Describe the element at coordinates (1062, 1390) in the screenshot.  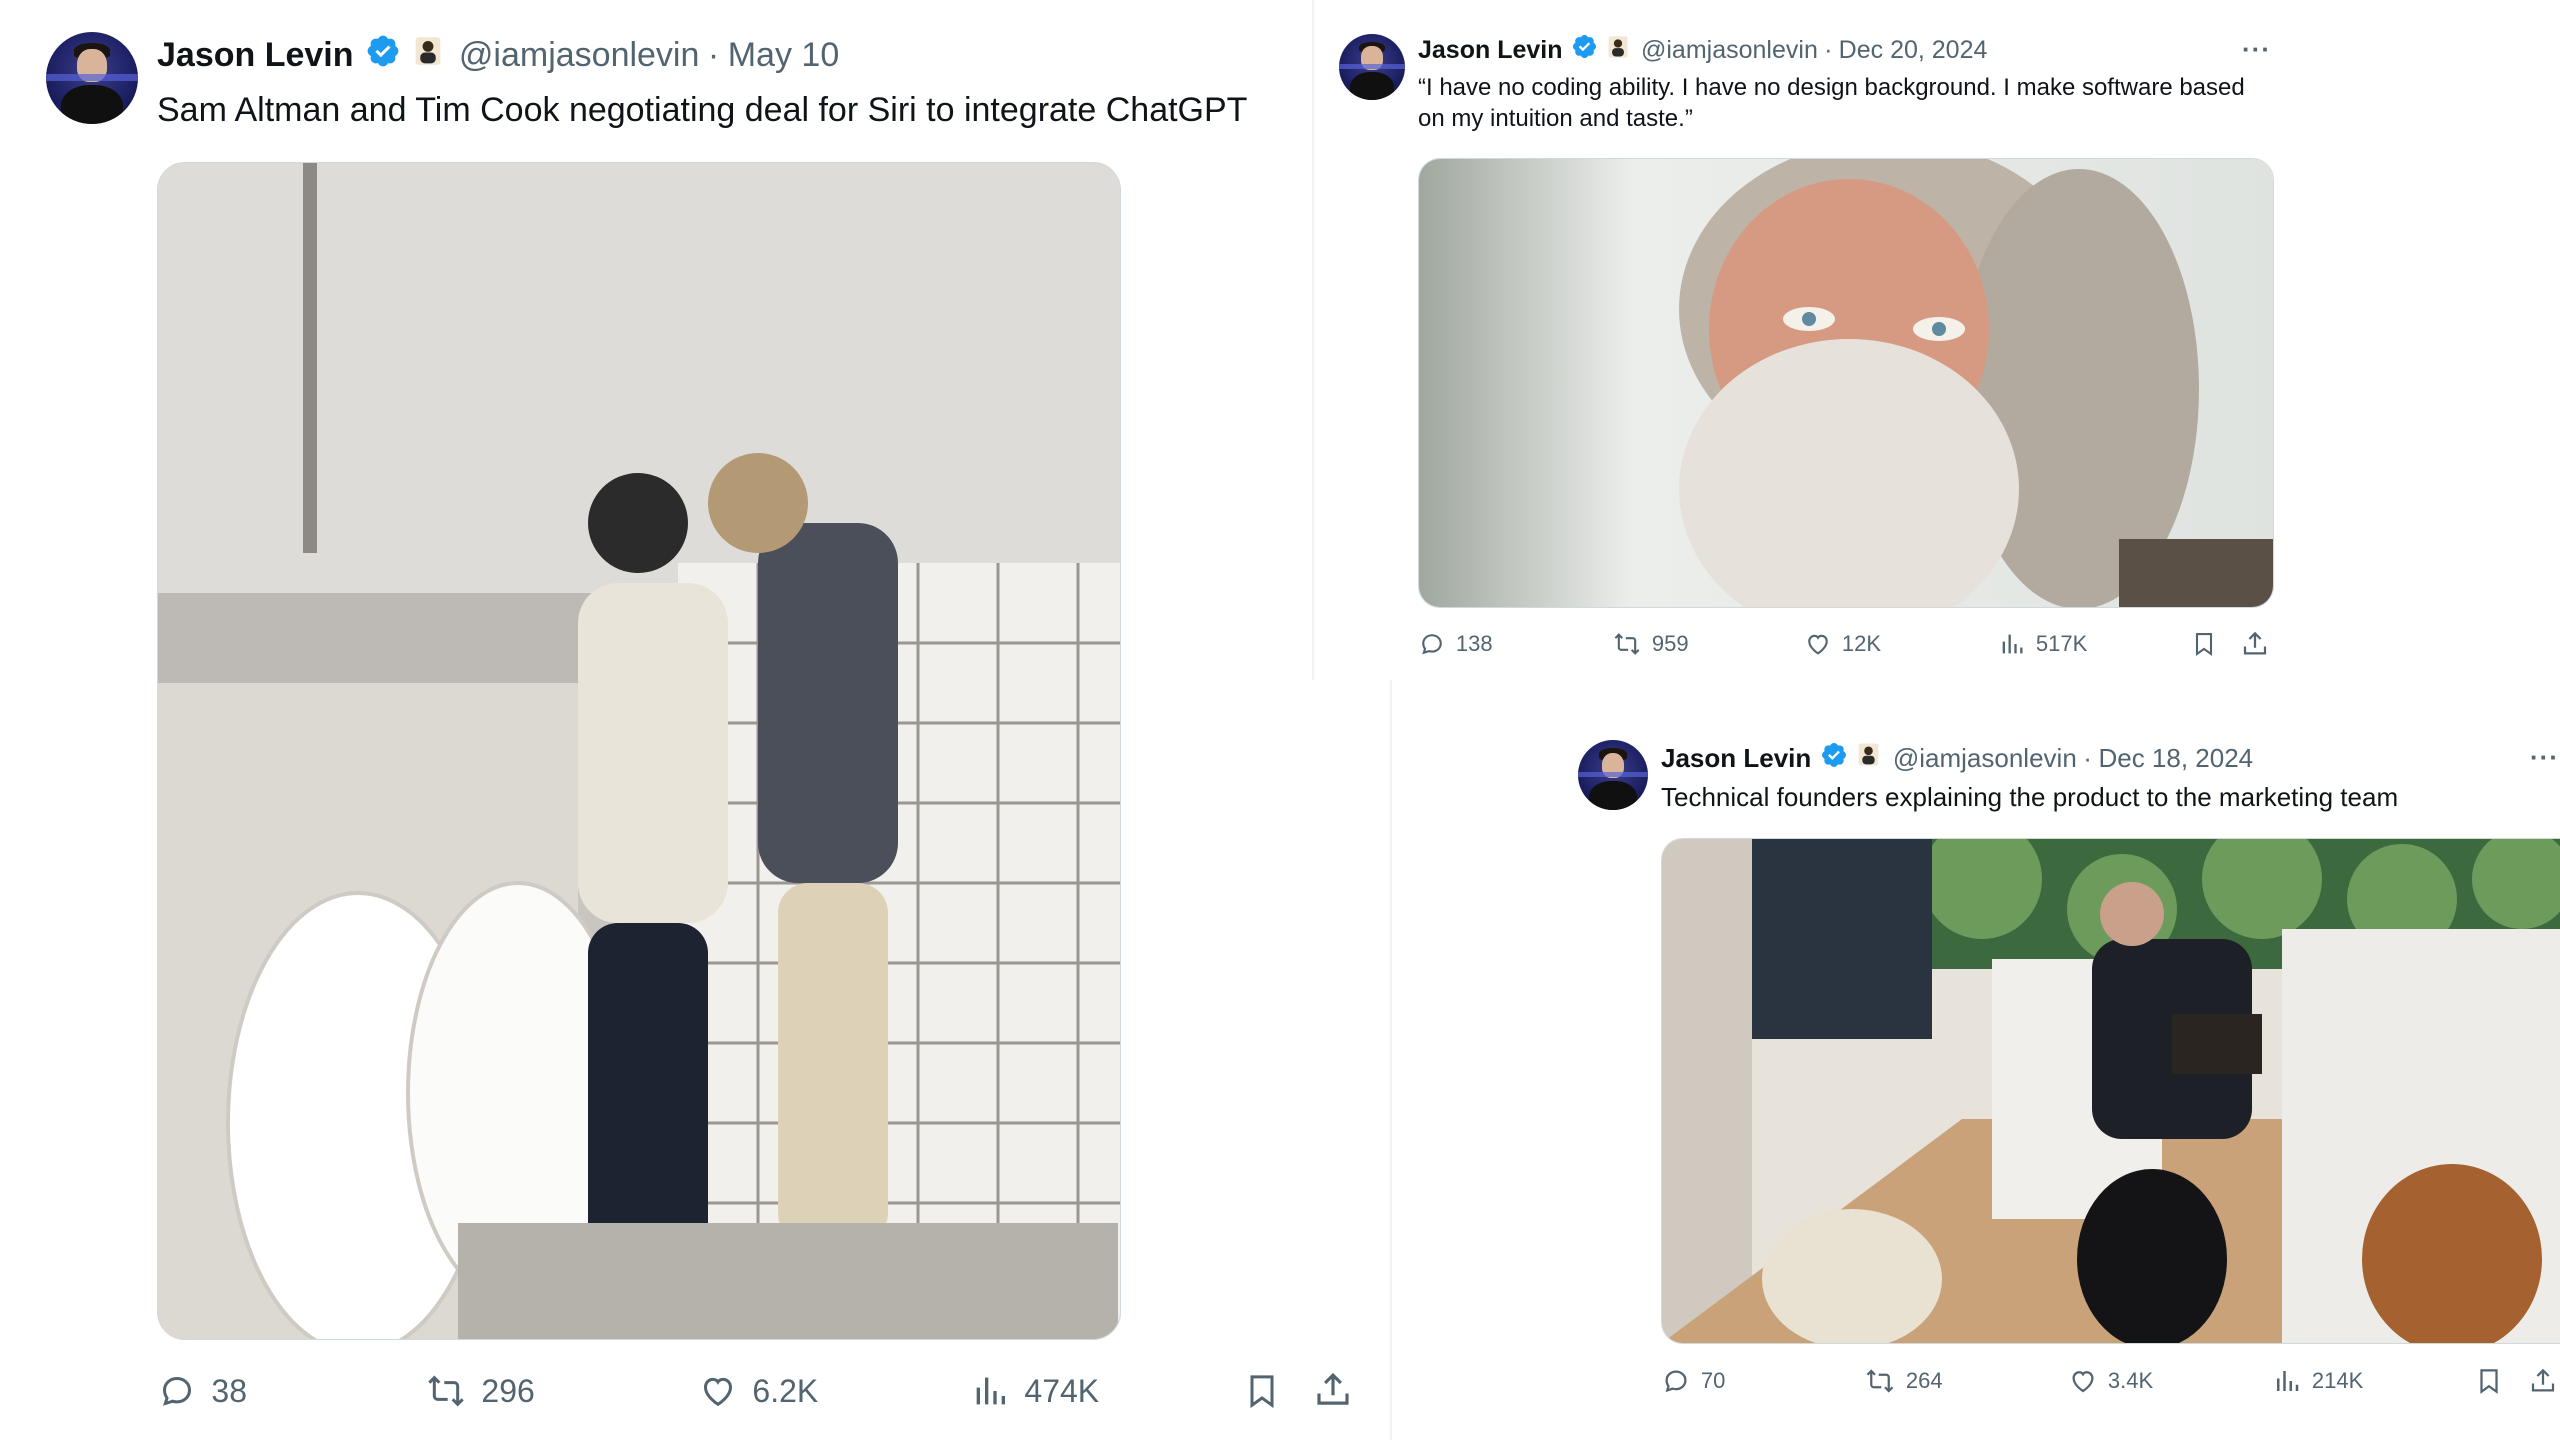
I see `views-count: 474K` at that location.